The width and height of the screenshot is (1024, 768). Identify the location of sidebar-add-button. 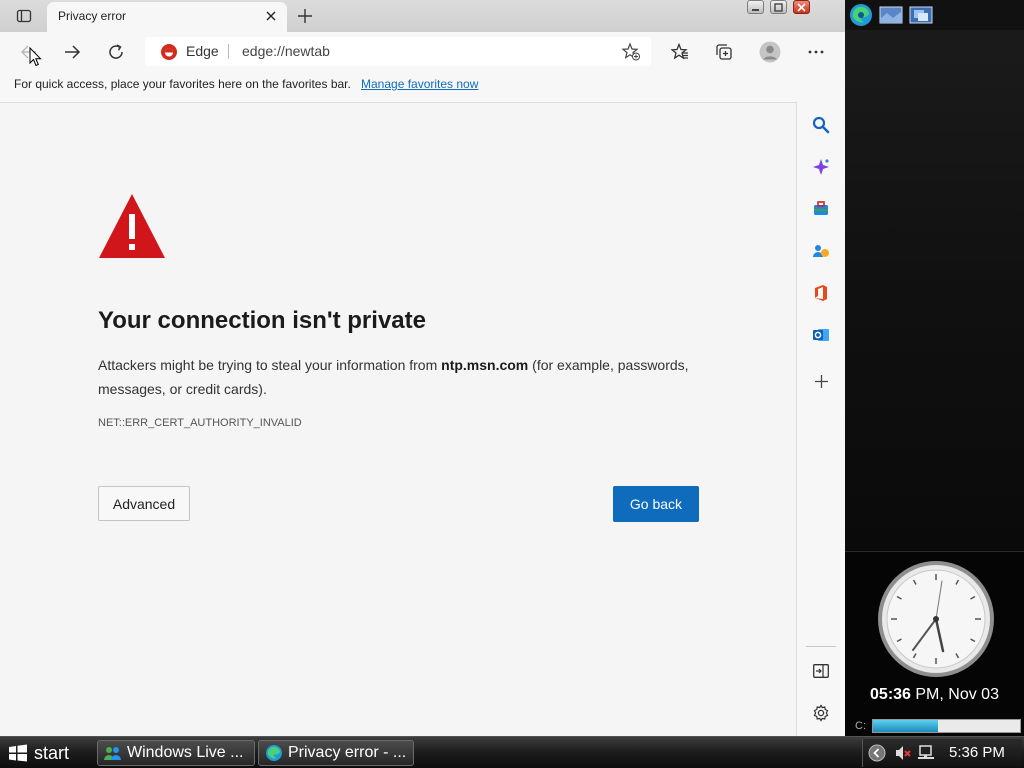
(821, 381).